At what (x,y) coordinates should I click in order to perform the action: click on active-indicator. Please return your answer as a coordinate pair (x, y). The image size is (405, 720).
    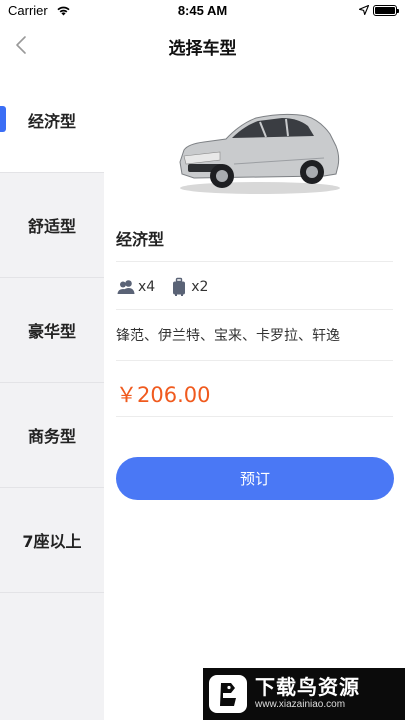
    Looking at the image, I should click on (3, 119).